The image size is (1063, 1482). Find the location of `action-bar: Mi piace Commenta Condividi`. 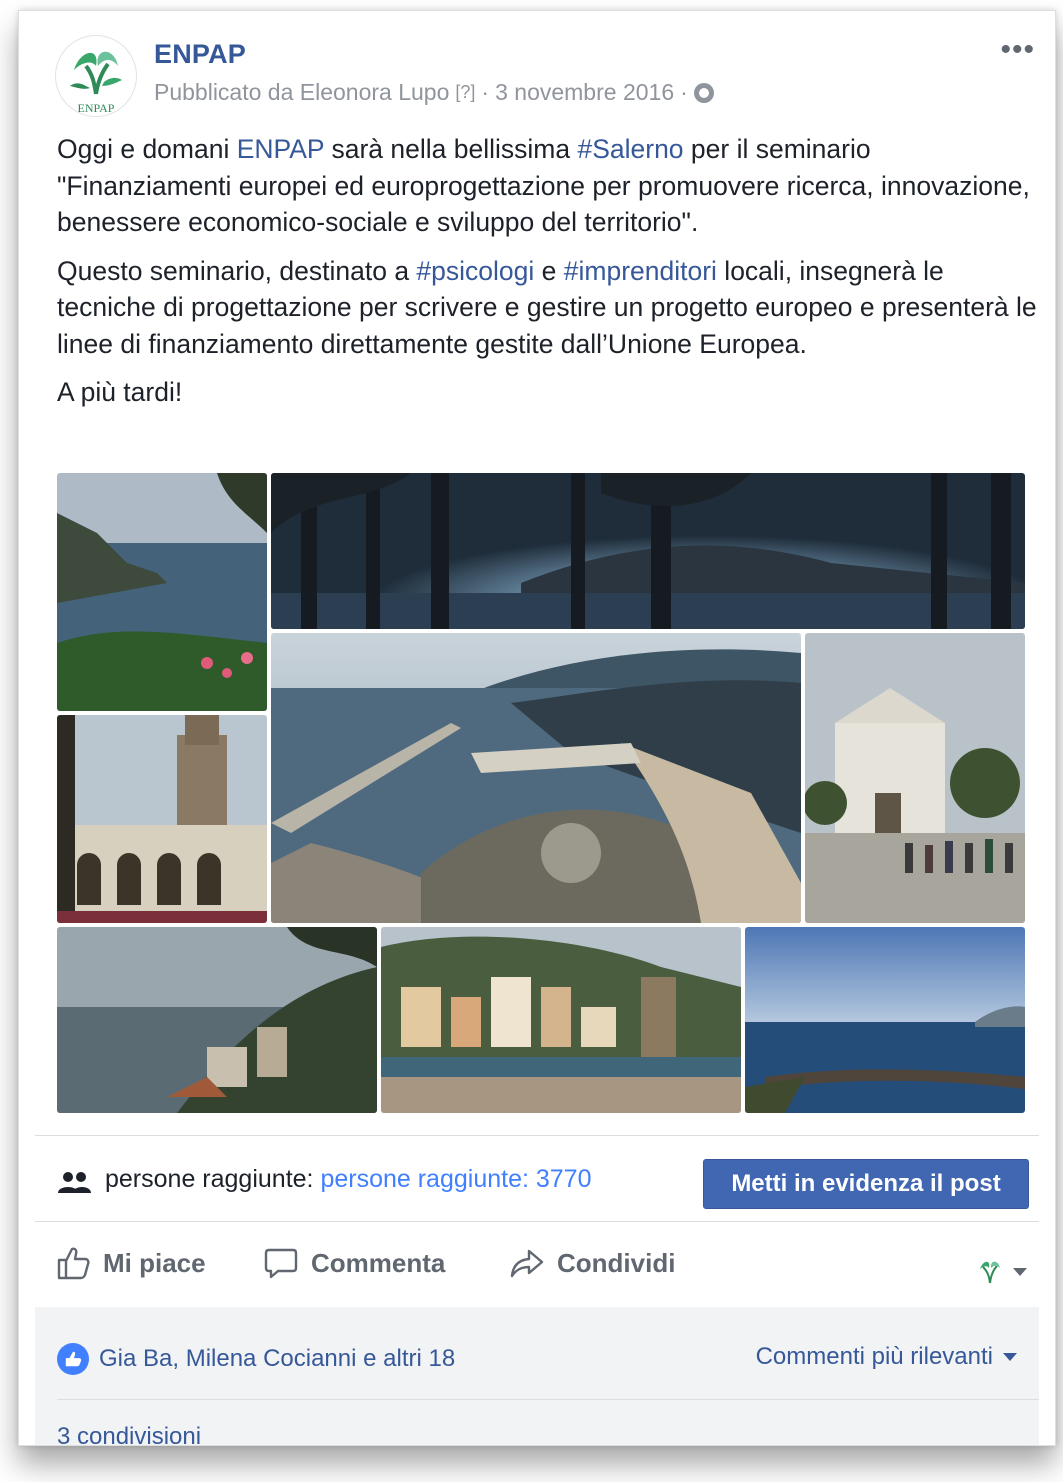

action-bar: Mi piace Commenta Condividi is located at coordinates (537, 1269).